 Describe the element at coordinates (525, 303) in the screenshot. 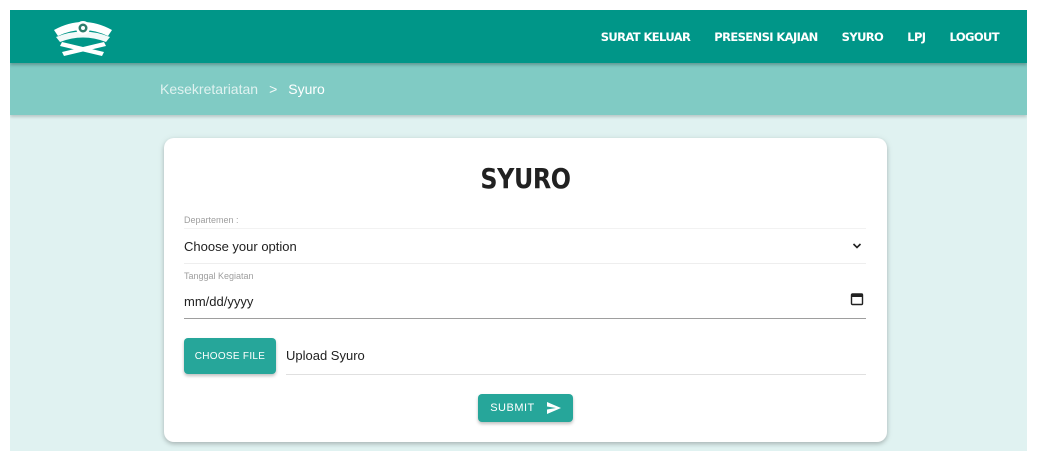

I see `tanggal-kegiatan-input: mm/dd/yyyy` at that location.